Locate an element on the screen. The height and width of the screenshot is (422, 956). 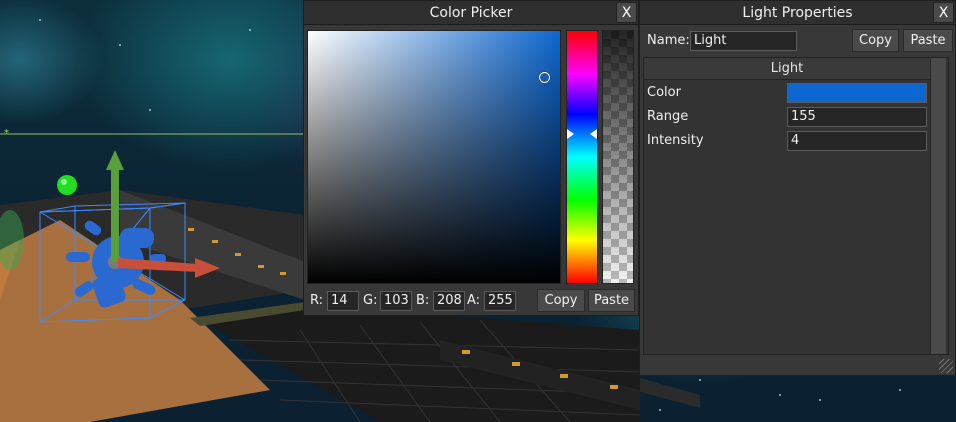
color-swatch-button is located at coordinates (857, 93).